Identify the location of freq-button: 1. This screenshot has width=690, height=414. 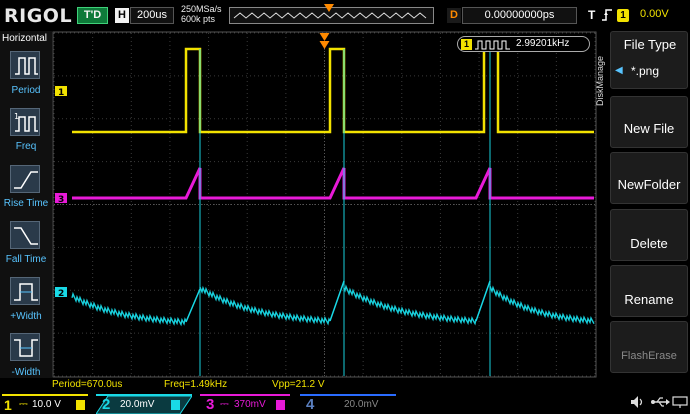
(25, 122).